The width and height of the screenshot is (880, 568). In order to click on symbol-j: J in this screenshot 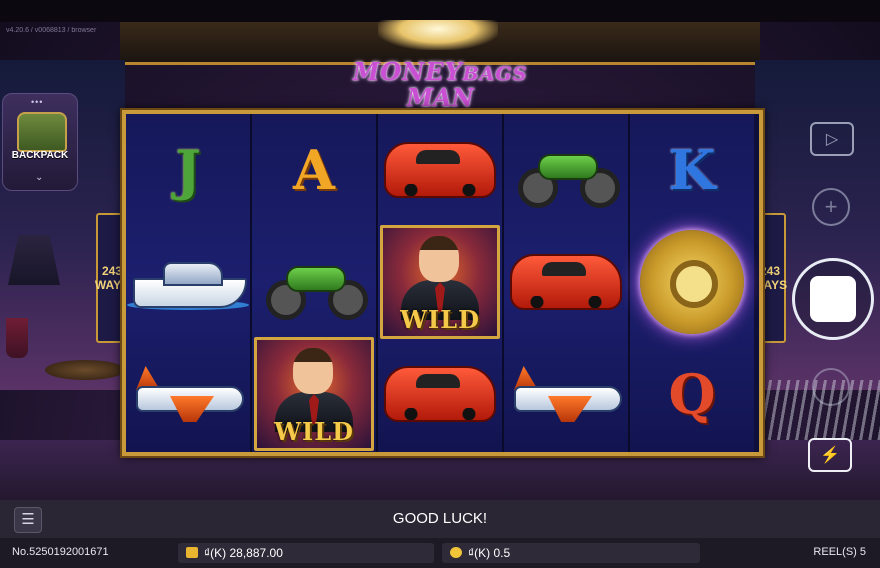, I will do `click(188, 170)`.